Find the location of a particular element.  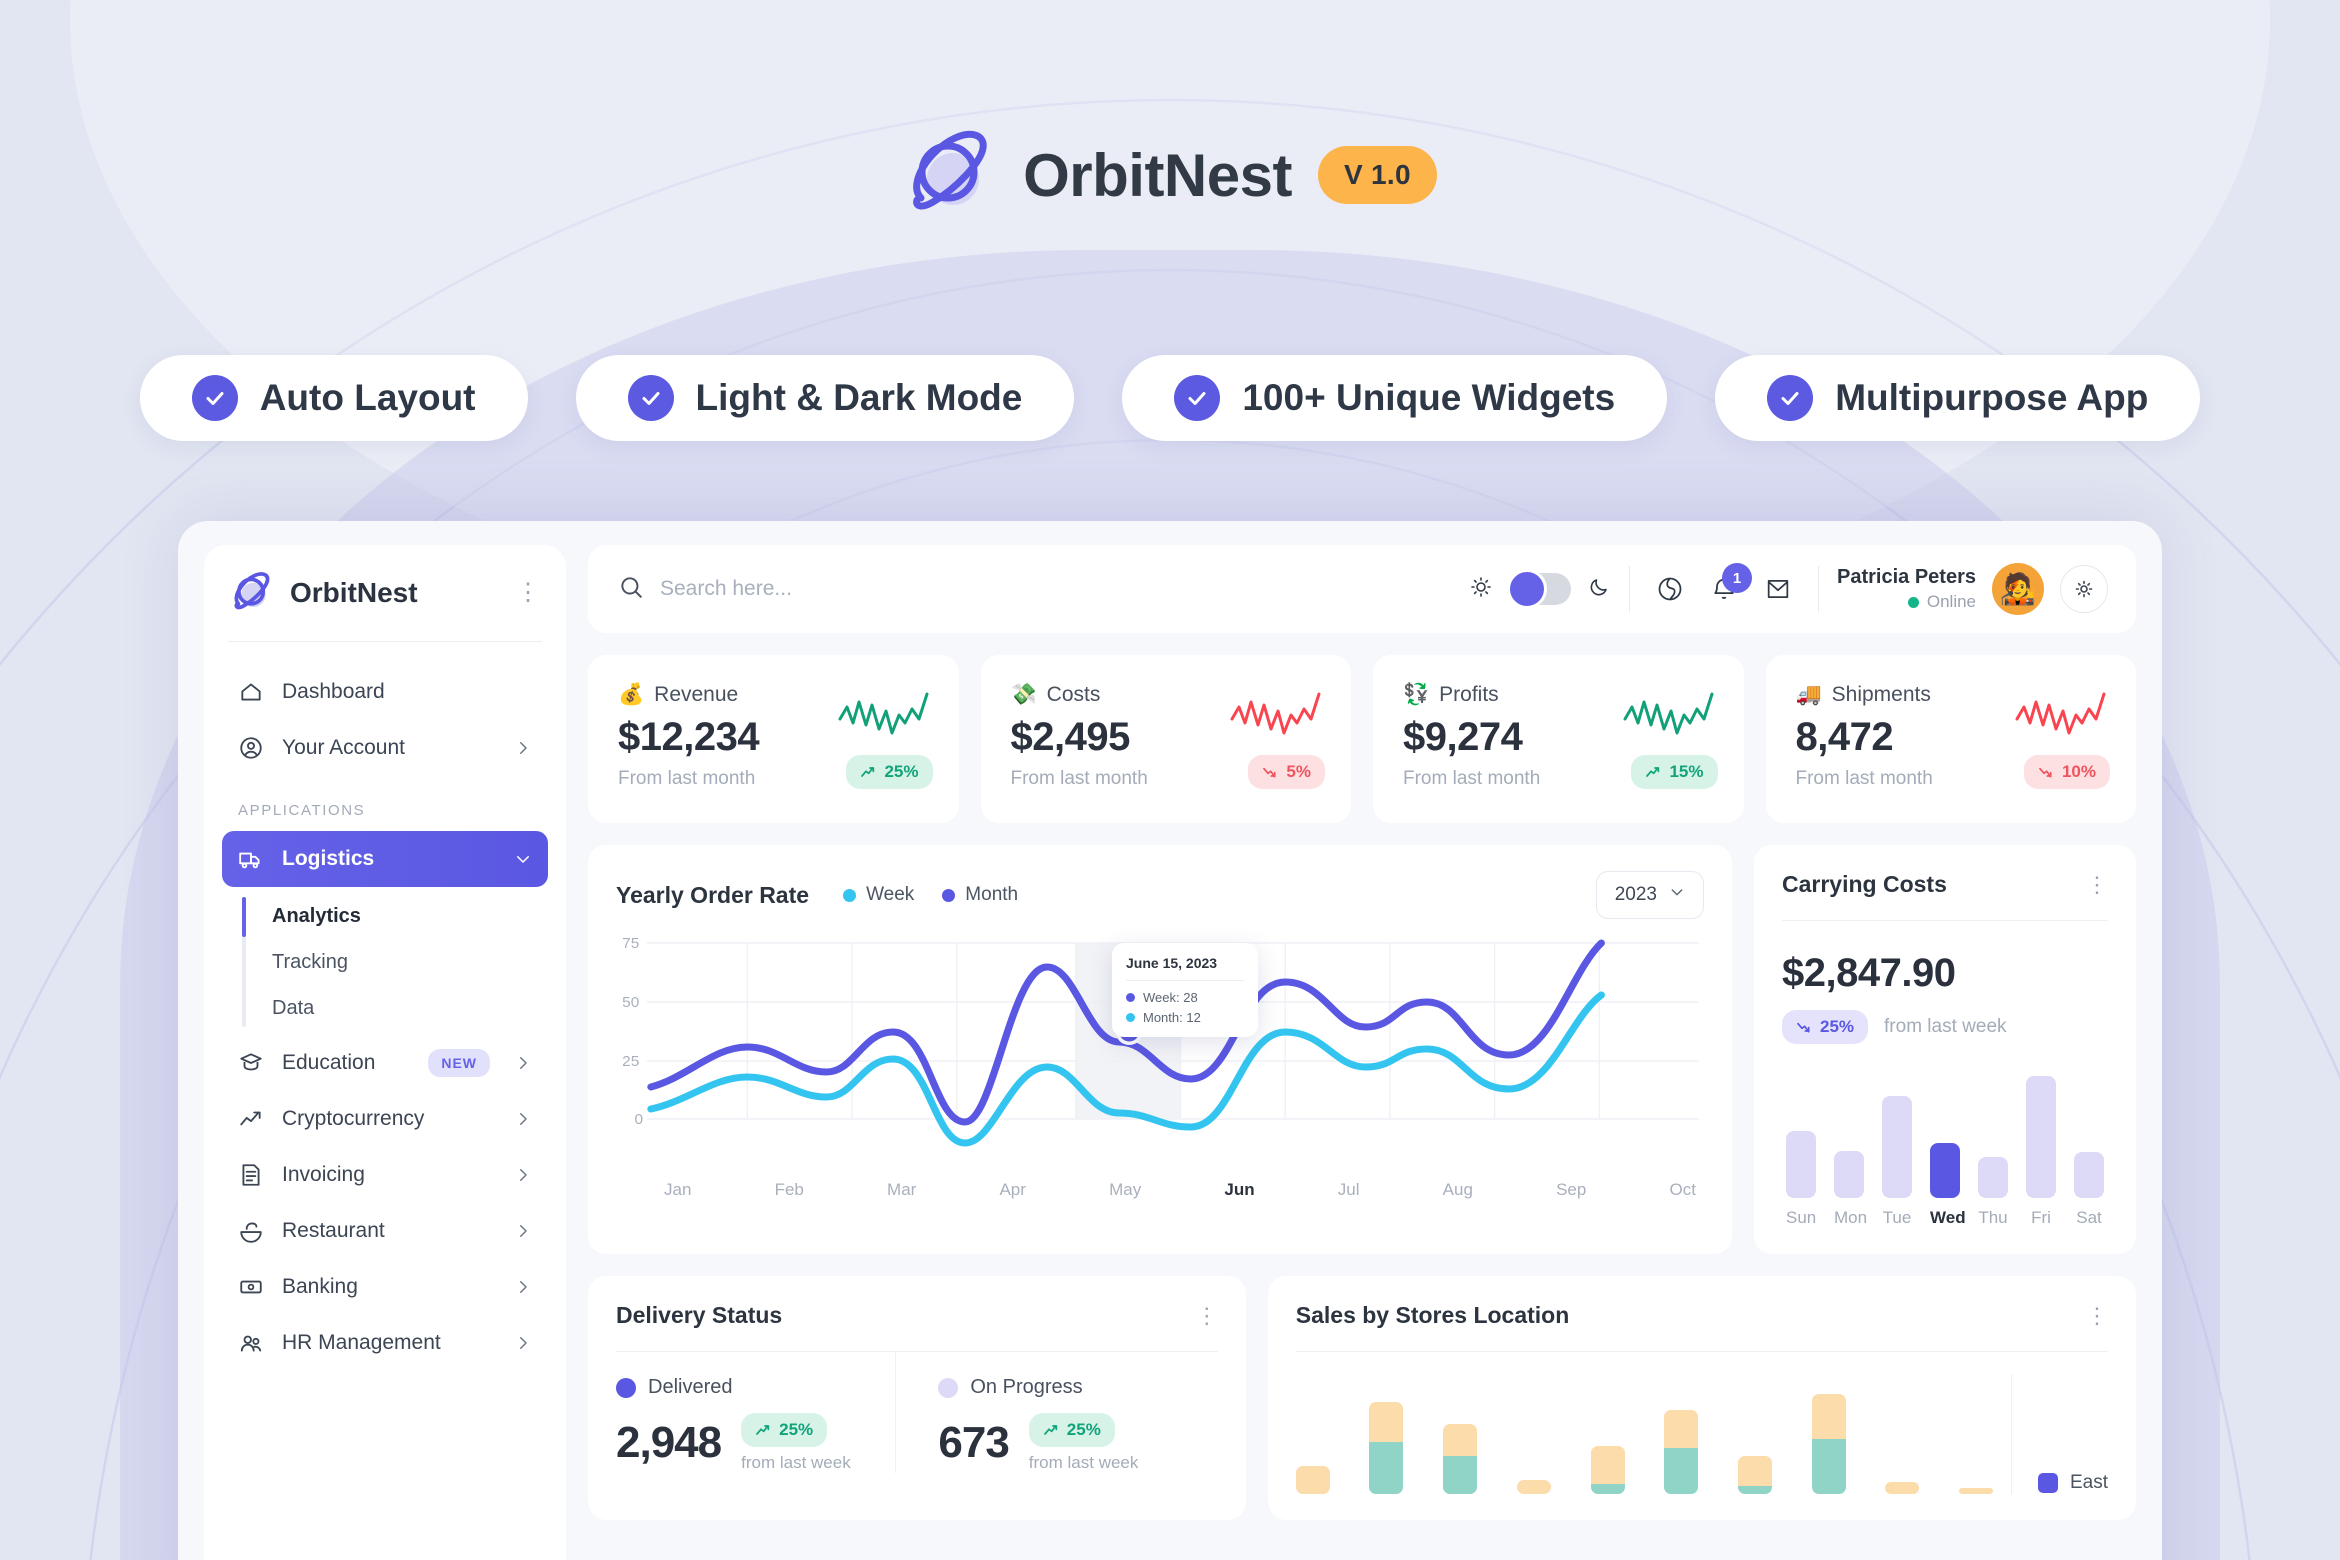

settings-gear-icon is located at coordinates (2084, 589).